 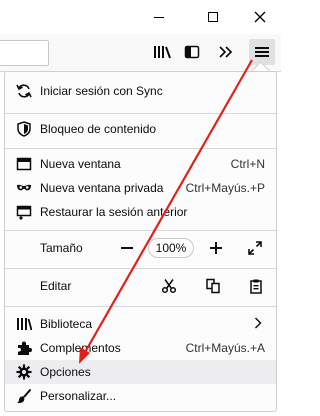 What do you see at coordinates (225, 348) in the screenshot?
I see `shortcut-label: Ctrl+Mayús.+A` at bounding box center [225, 348].